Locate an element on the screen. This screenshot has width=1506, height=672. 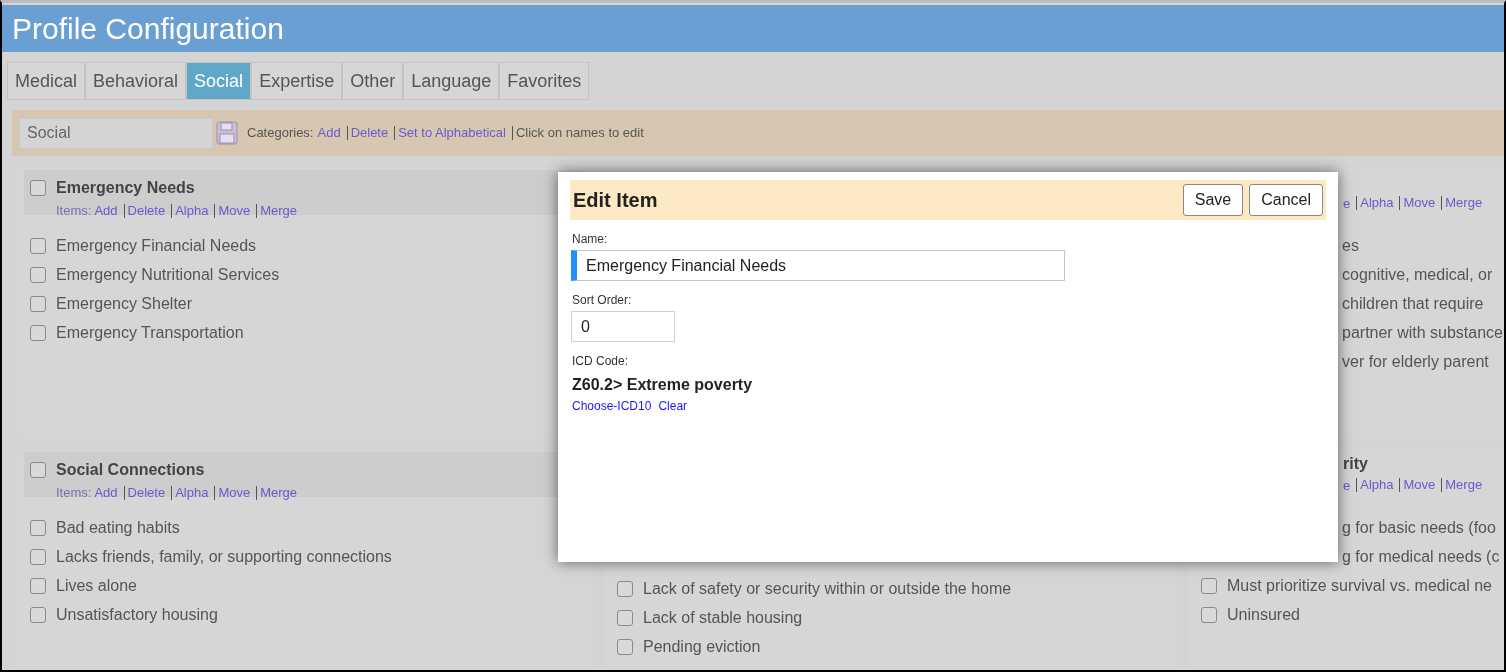
item-label: es is located at coordinates (1350, 245).